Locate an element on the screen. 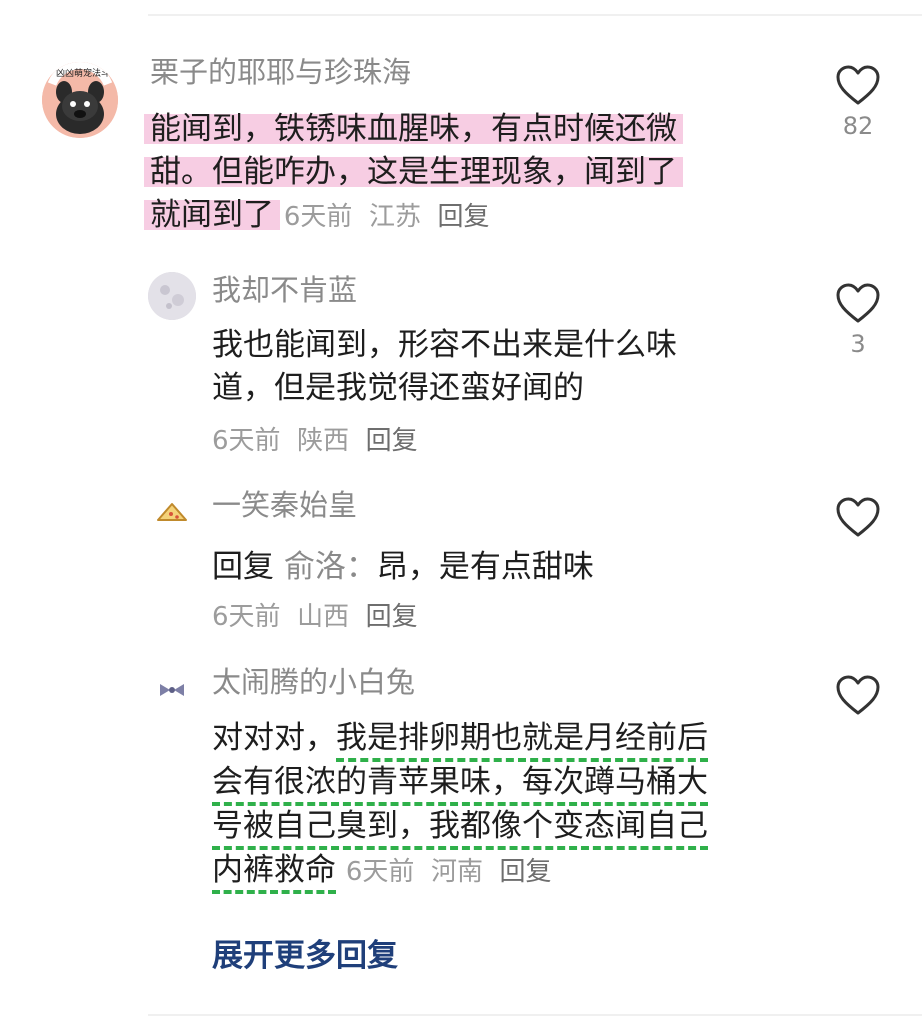 This screenshot has height=1024, width=922. underlined-text: 我是排卵期也就是月经前后 is located at coordinates (522, 741).